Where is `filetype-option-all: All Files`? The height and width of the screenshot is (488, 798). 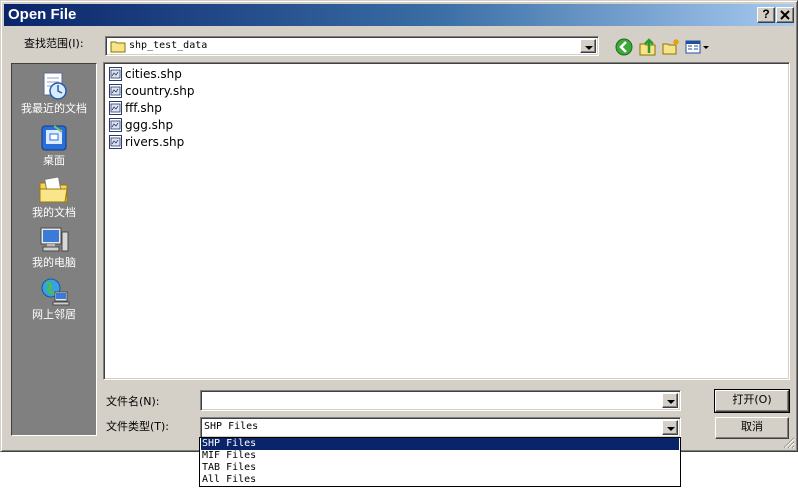 filetype-option-all: All Files is located at coordinates (440, 480).